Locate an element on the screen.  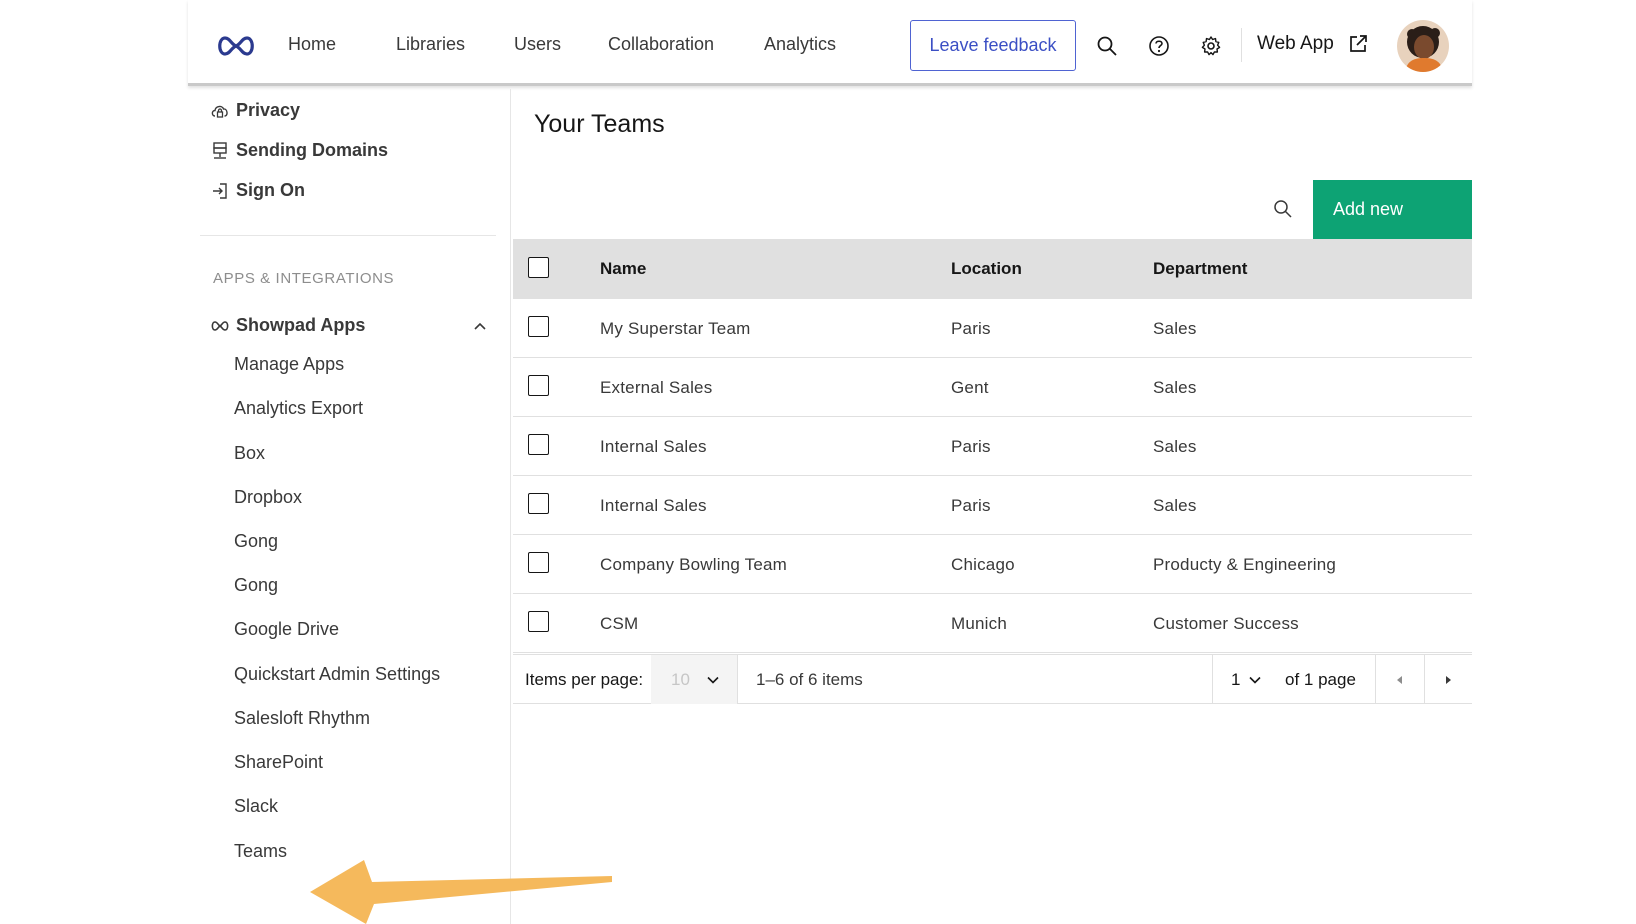
avatar is located at coordinates (1423, 46).